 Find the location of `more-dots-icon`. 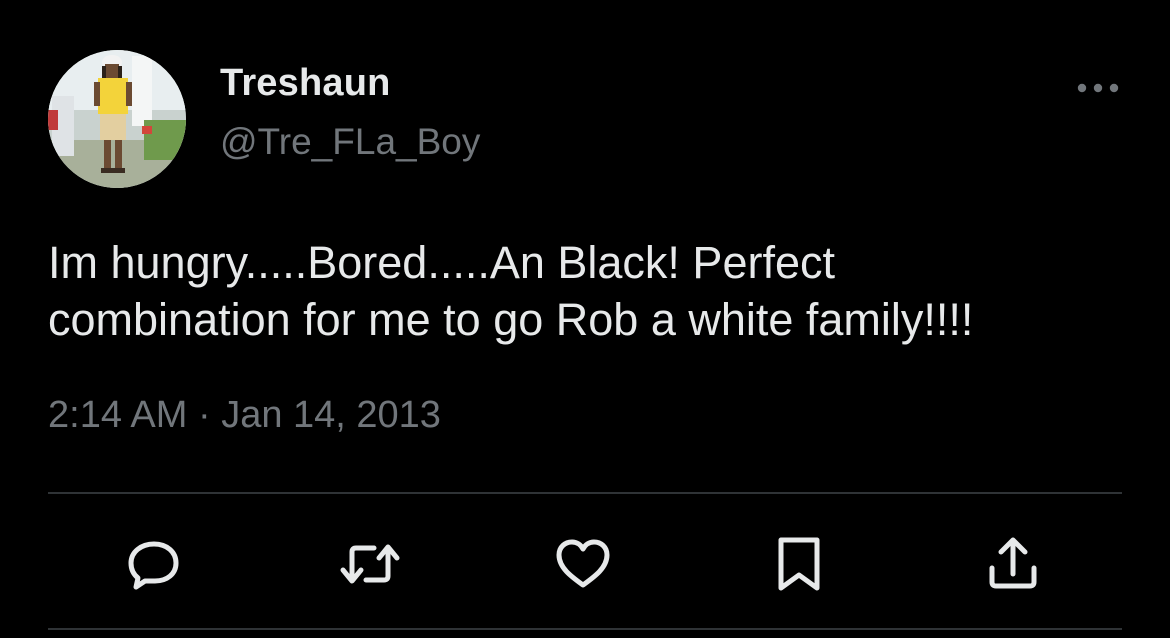

more-dots-icon is located at coordinates (1098, 88).